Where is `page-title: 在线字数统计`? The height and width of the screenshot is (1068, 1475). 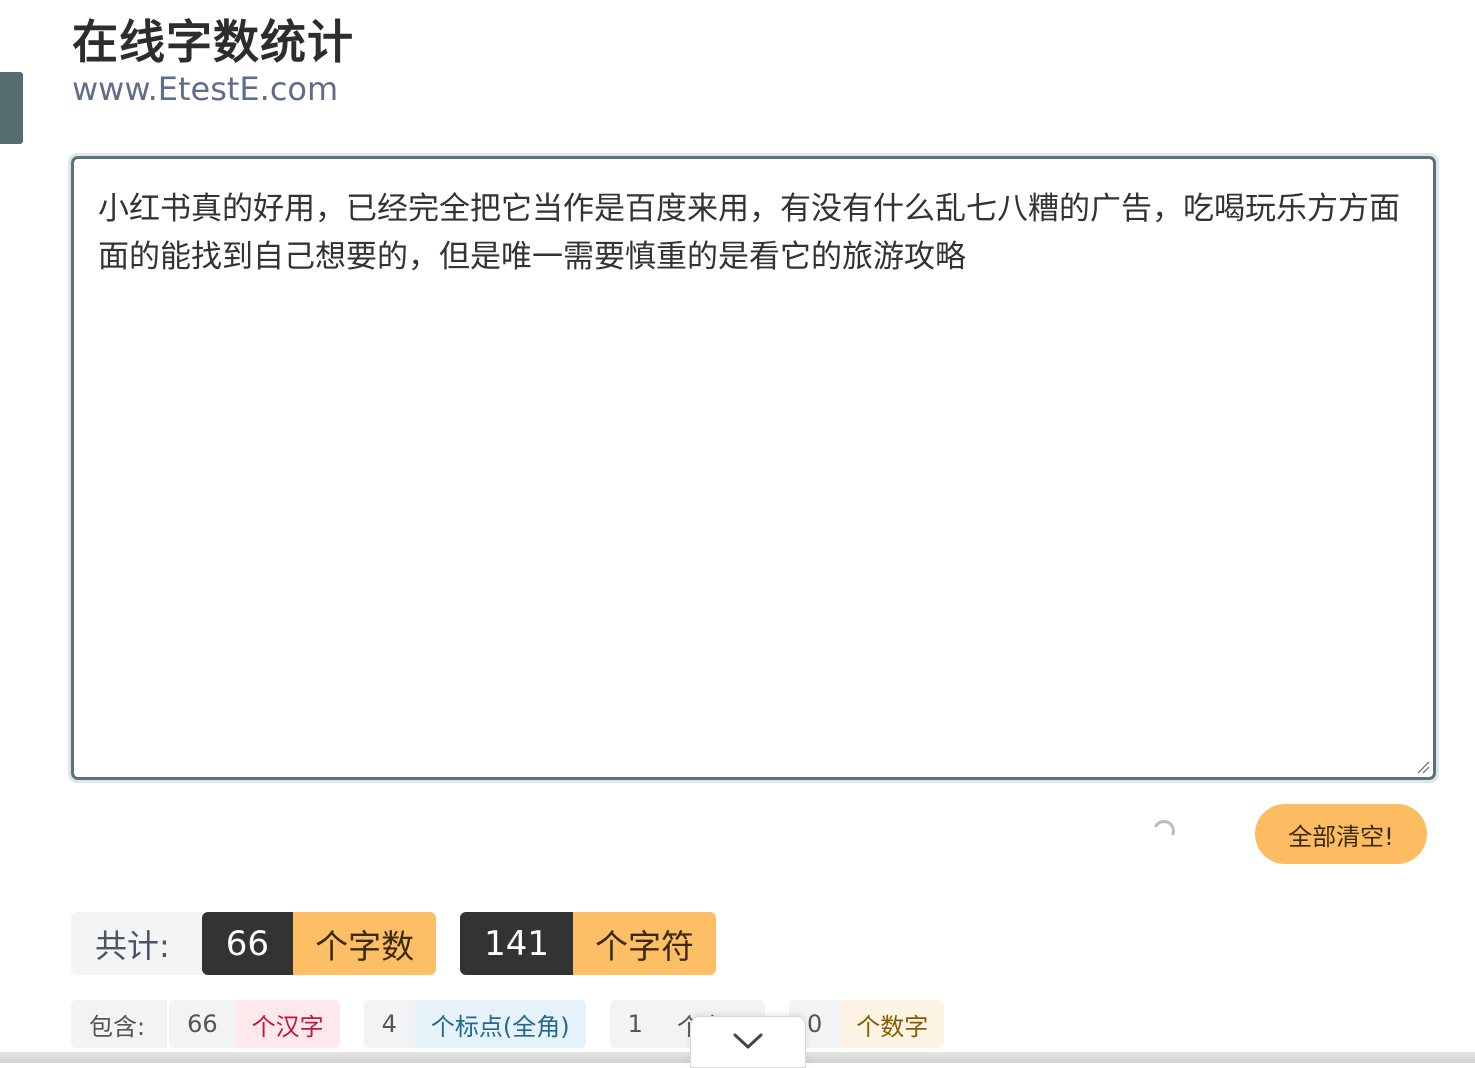 page-title: 在线字数统计 is located at coordinates (213, 42).